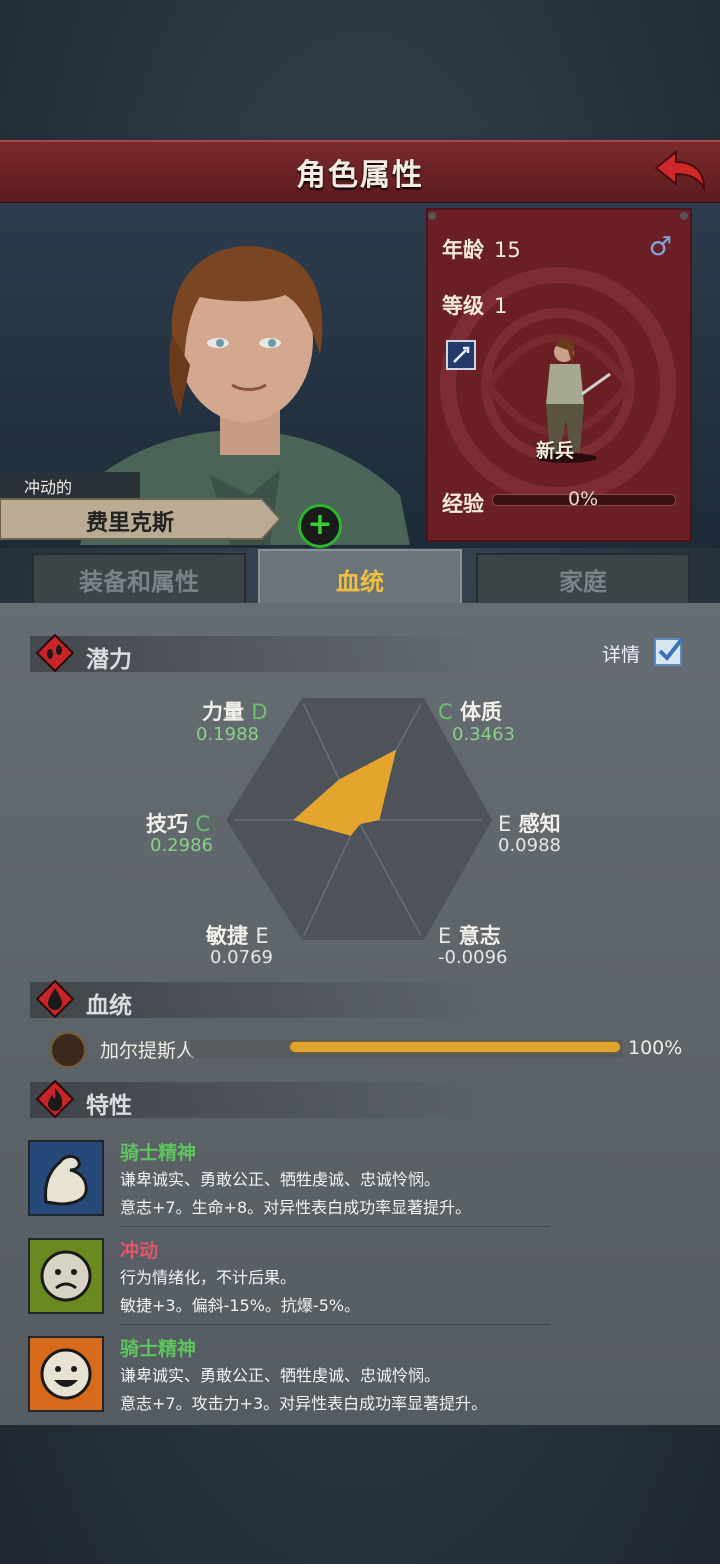 This screenshot has height=1564, width=720. What do you see at coordinates (237, 936) in the screenshot?
I see `stat-agility: 敏捷 E` at bounding box center [237, 936].